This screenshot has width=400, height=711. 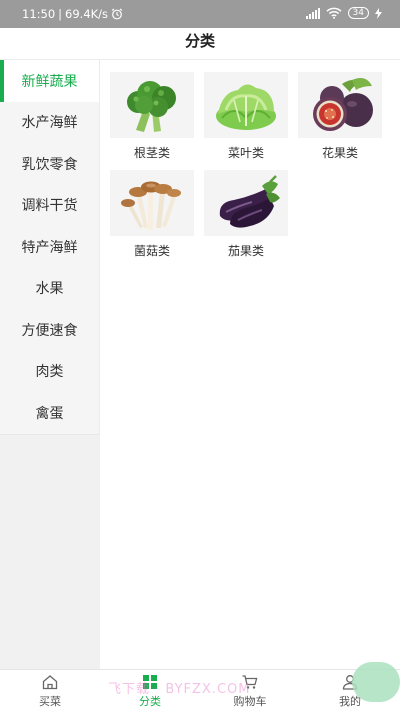 I want to click on page-title: 分类, so click(x=199, y=41).